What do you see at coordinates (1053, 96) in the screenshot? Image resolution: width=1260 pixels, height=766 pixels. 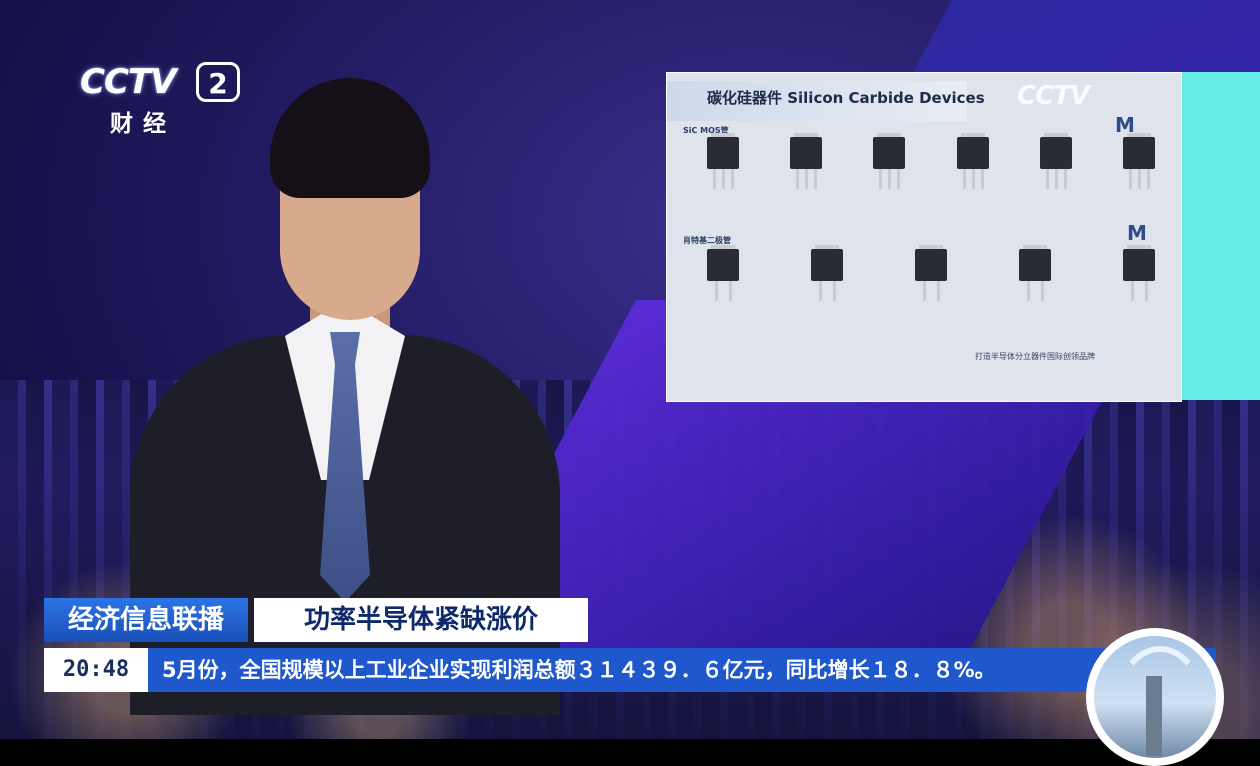 I see `cctv-watermark: CCTV` at bounding box center [1053, 96].